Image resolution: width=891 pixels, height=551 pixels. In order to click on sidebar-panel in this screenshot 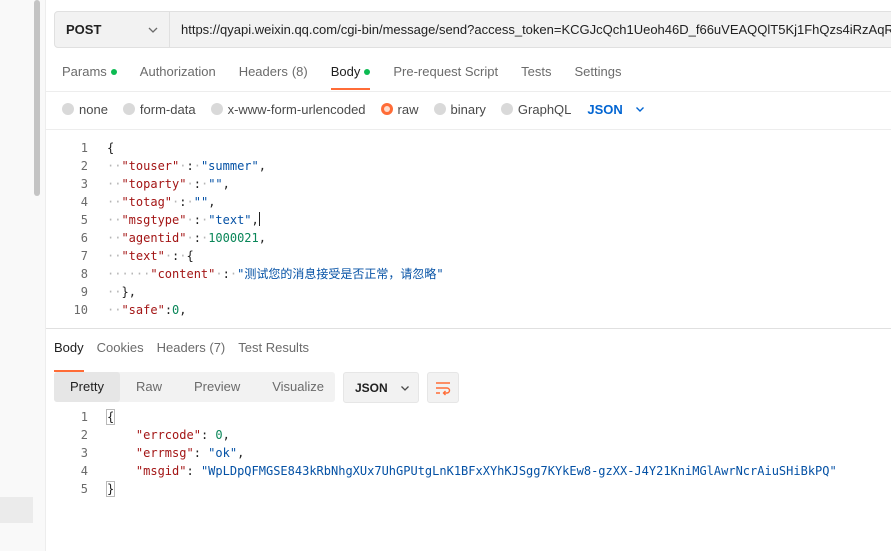, I will do `click(23, 275)`.